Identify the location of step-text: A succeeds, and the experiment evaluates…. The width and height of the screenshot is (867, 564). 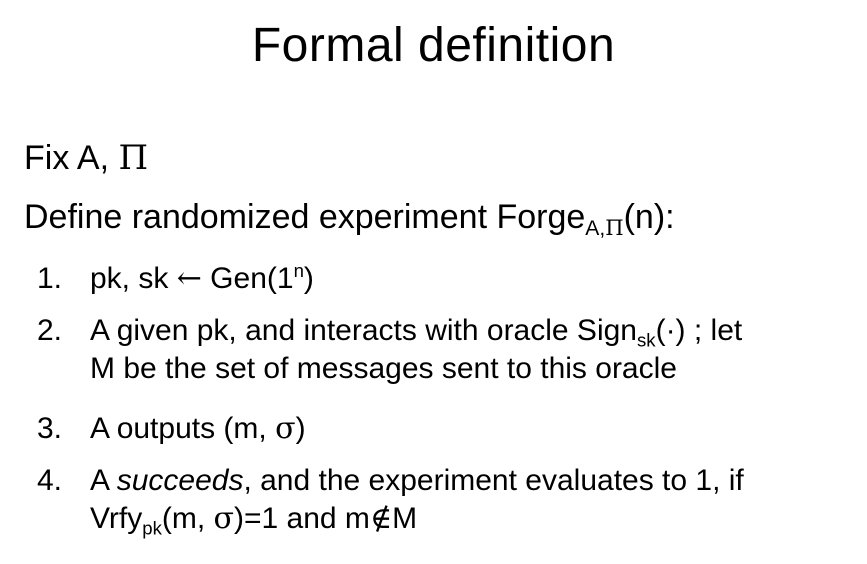
(470, 500).